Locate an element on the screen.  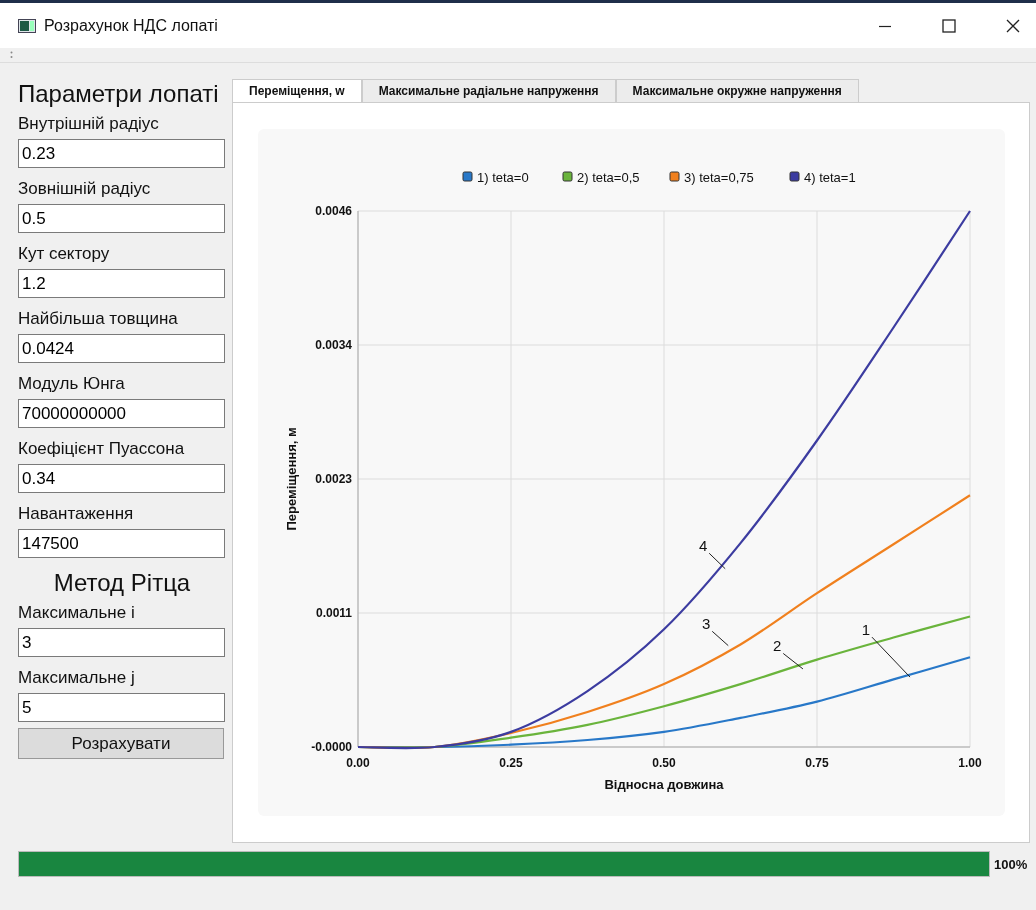
field-label: Кут сектору is located at coordinates (64, 254).